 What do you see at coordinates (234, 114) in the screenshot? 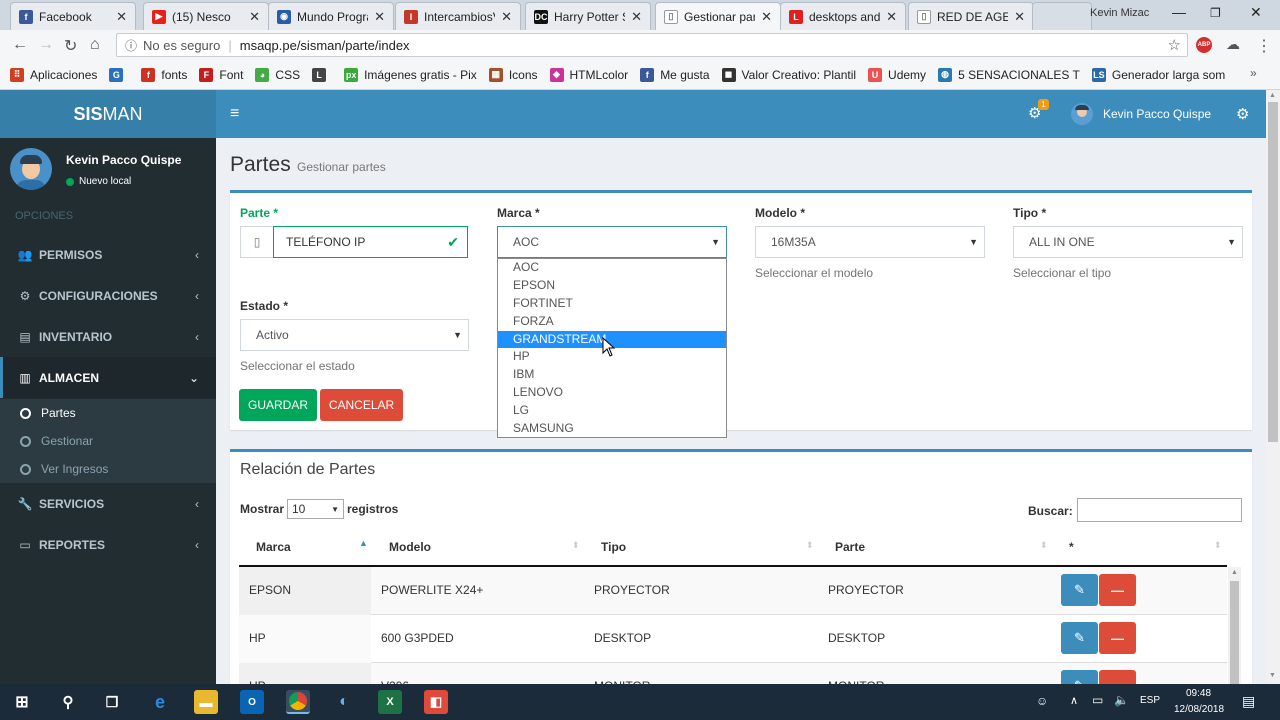
I see `sidebar-toggle-icon: ≡` at bounding box center [234, 114].